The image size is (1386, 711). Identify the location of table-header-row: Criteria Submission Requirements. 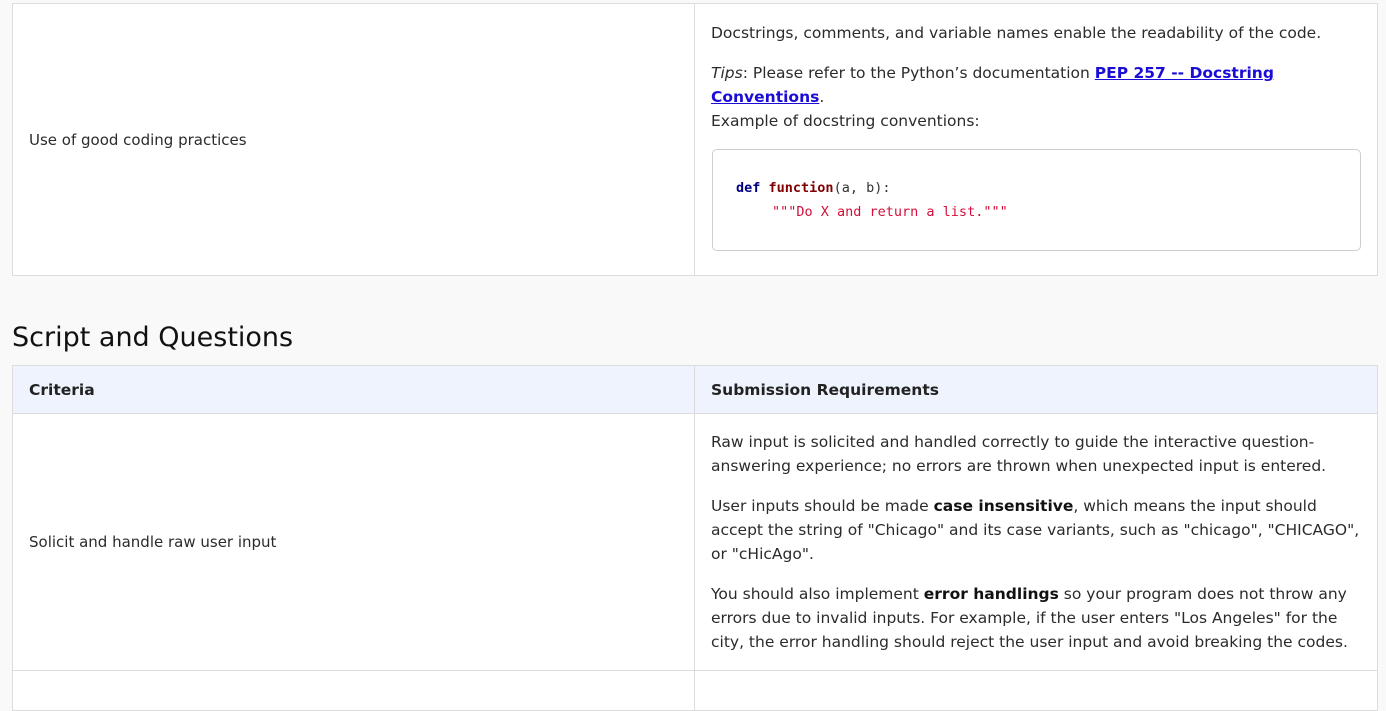
(695, 389).